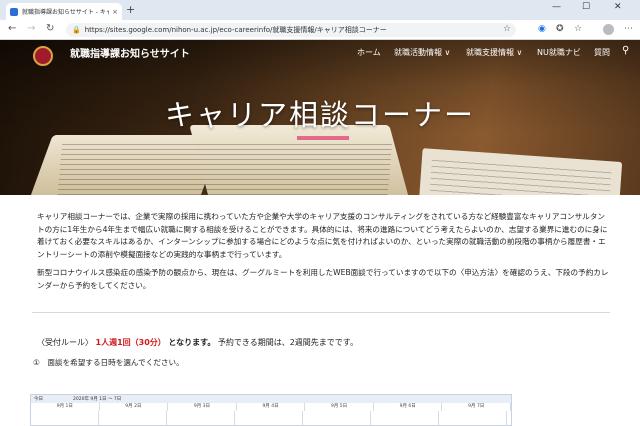  What do you see at coordinates (50, 28) in the screenshot?
I see `reload-button: ↻` at bounding box center [50, 28].